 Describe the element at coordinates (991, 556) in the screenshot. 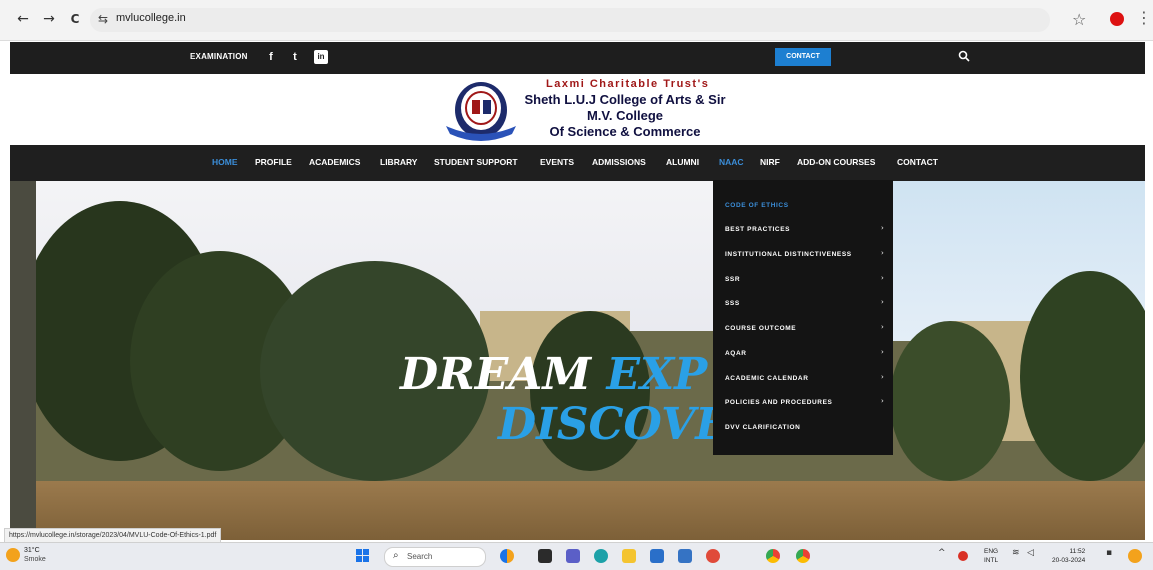

I see `language-indicator: ENG INTL` at that location.